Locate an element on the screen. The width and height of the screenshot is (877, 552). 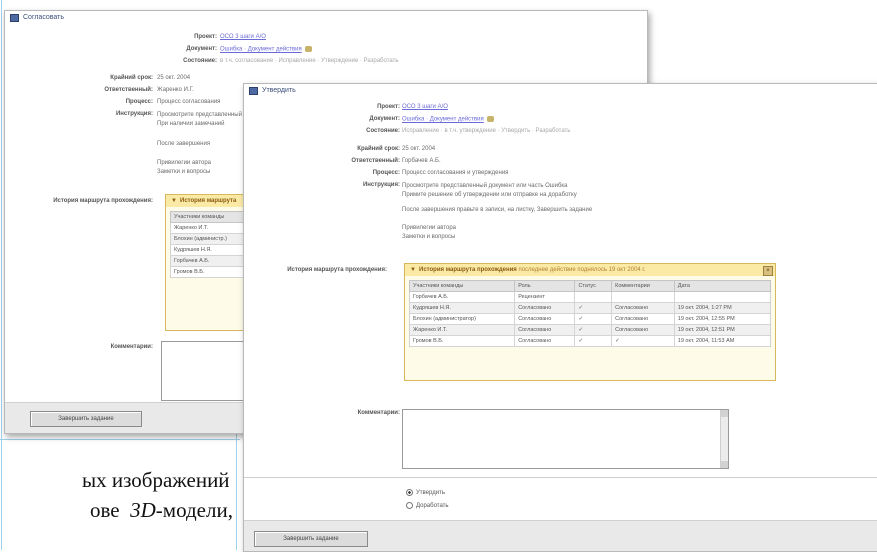
table-cell: Рецензент is located at coordinates (545, 297).